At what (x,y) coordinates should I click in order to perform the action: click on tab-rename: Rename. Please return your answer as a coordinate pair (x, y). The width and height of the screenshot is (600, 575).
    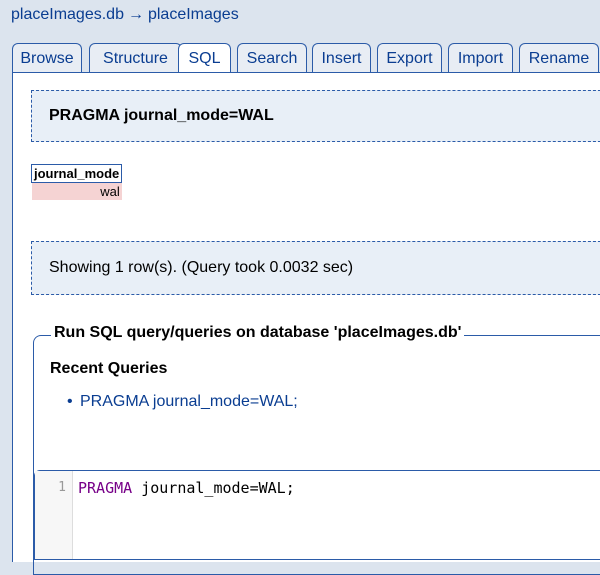
    Looking at the image, I should click on (559, 58).